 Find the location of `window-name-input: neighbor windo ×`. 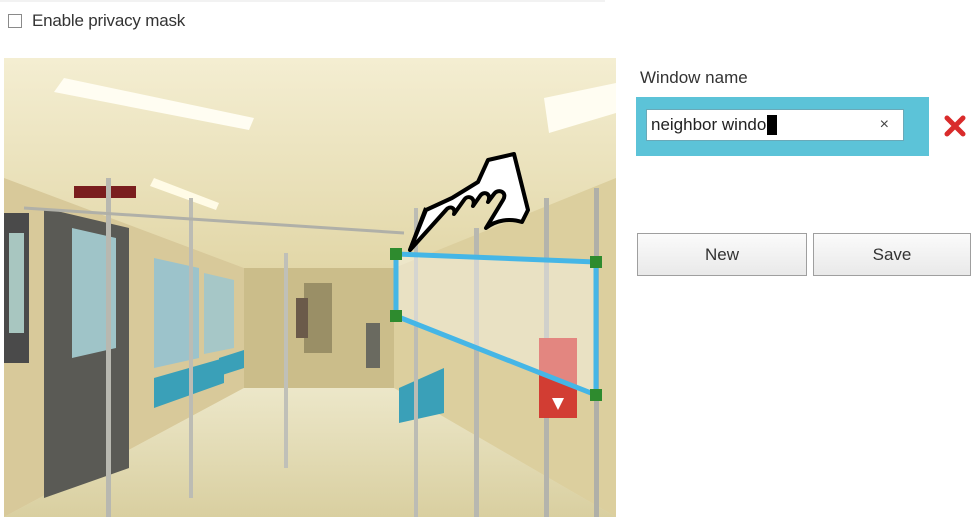

window-name-input: neighbor windo × is located at coordinates (775, 125).